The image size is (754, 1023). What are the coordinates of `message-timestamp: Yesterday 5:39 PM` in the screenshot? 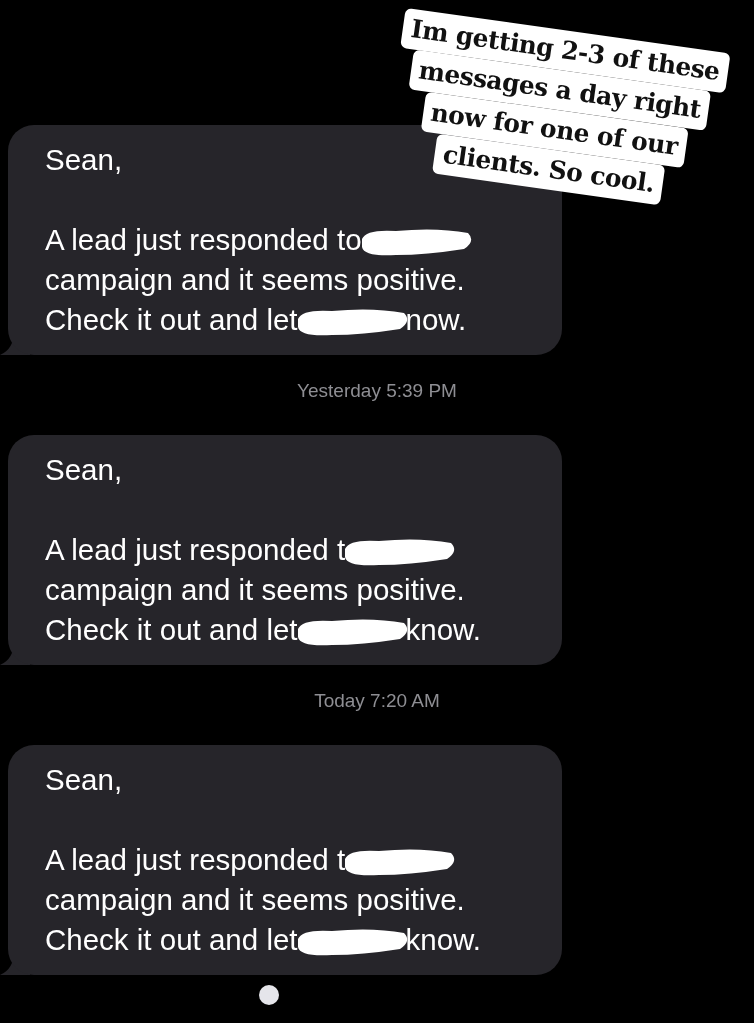 It's located at (377, 391).